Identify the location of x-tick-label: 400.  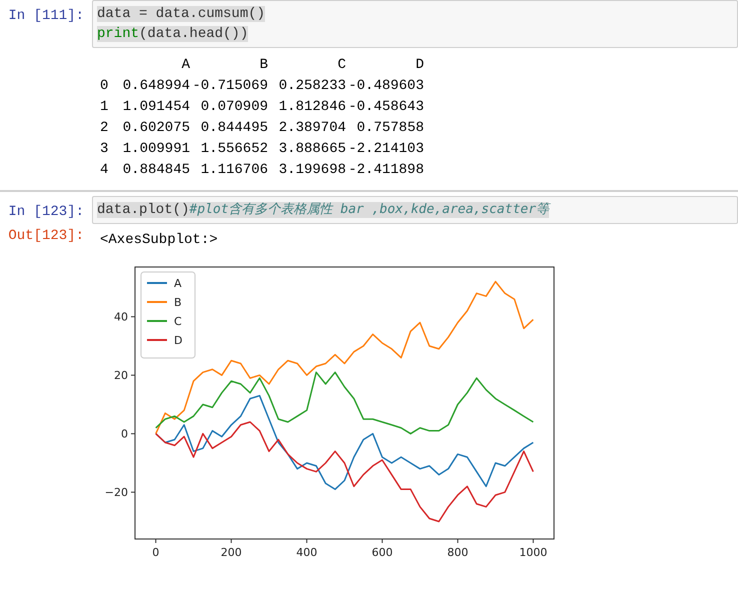
(307, 552).